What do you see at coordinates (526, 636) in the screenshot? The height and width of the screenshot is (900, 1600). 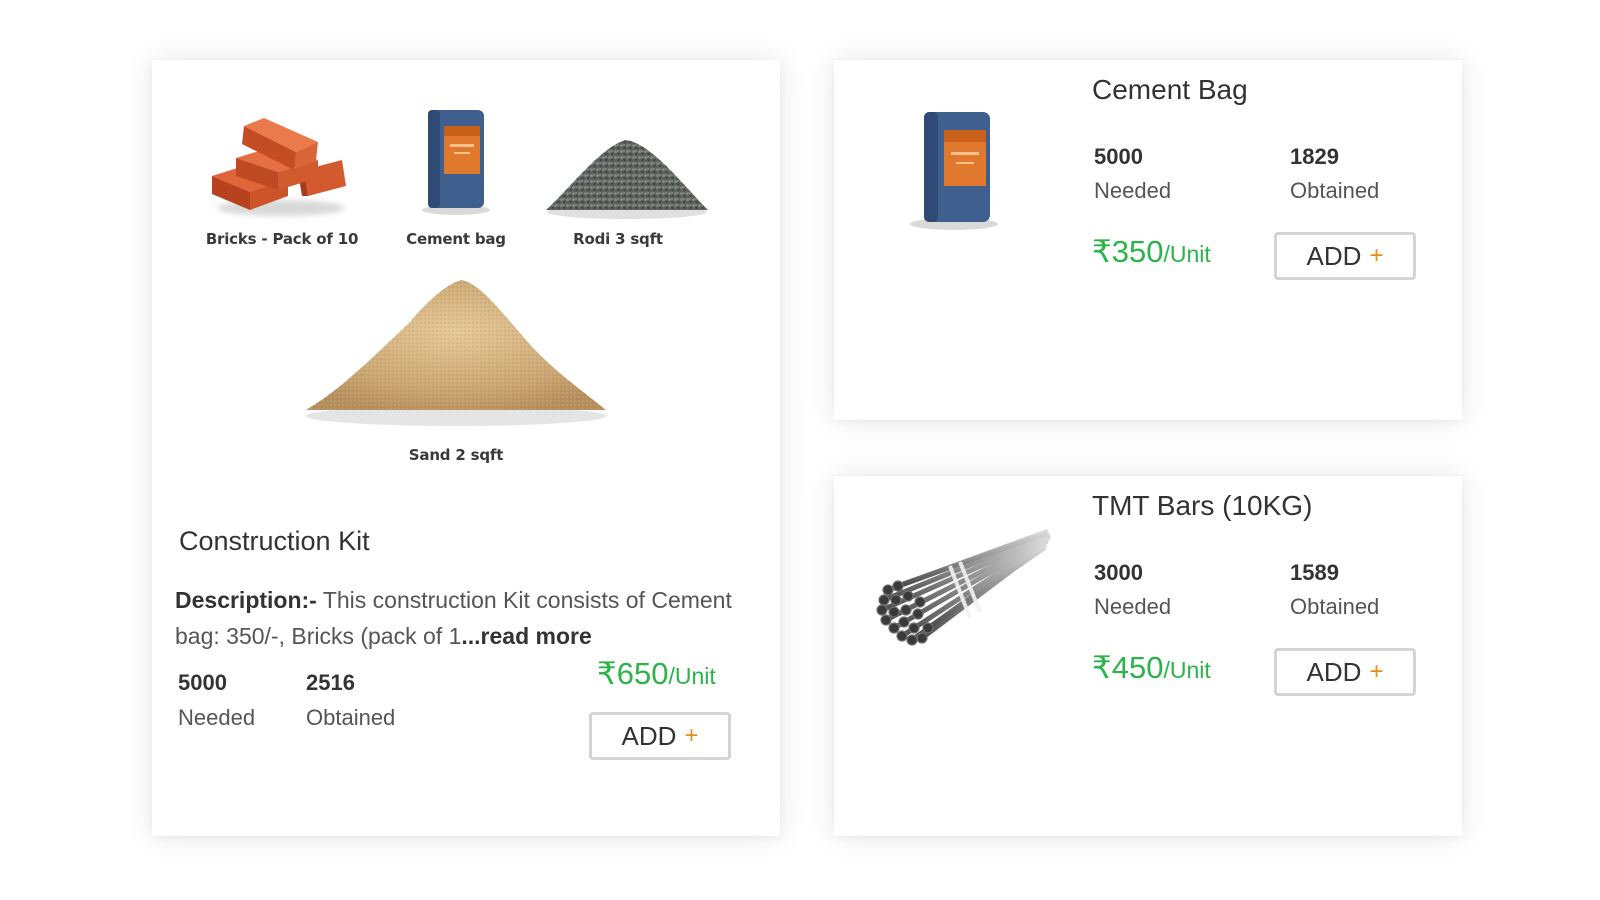 I see `read-more-link: ...read more` at bounding box center [526, 636].